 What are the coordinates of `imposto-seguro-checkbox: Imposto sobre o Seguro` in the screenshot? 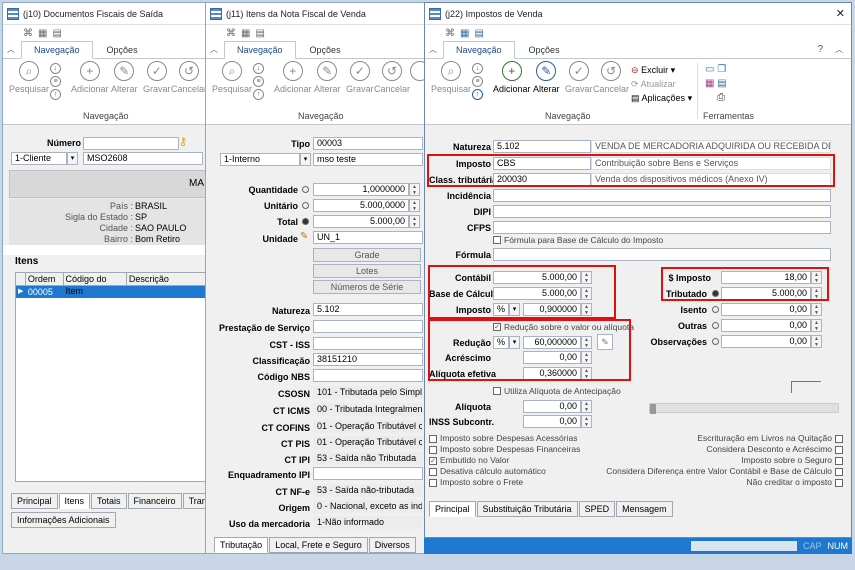 It's located at (724, 460).